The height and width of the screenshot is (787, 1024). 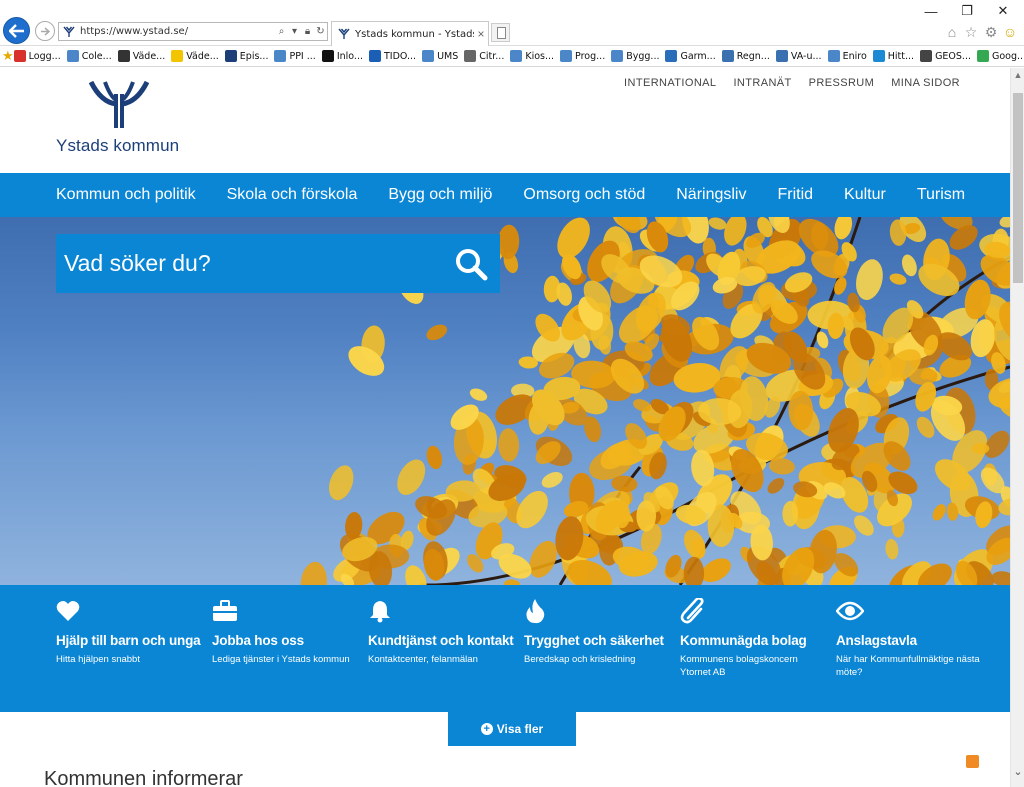 I want to click on gear-icon: ⚙, so click(x=991, y=32).